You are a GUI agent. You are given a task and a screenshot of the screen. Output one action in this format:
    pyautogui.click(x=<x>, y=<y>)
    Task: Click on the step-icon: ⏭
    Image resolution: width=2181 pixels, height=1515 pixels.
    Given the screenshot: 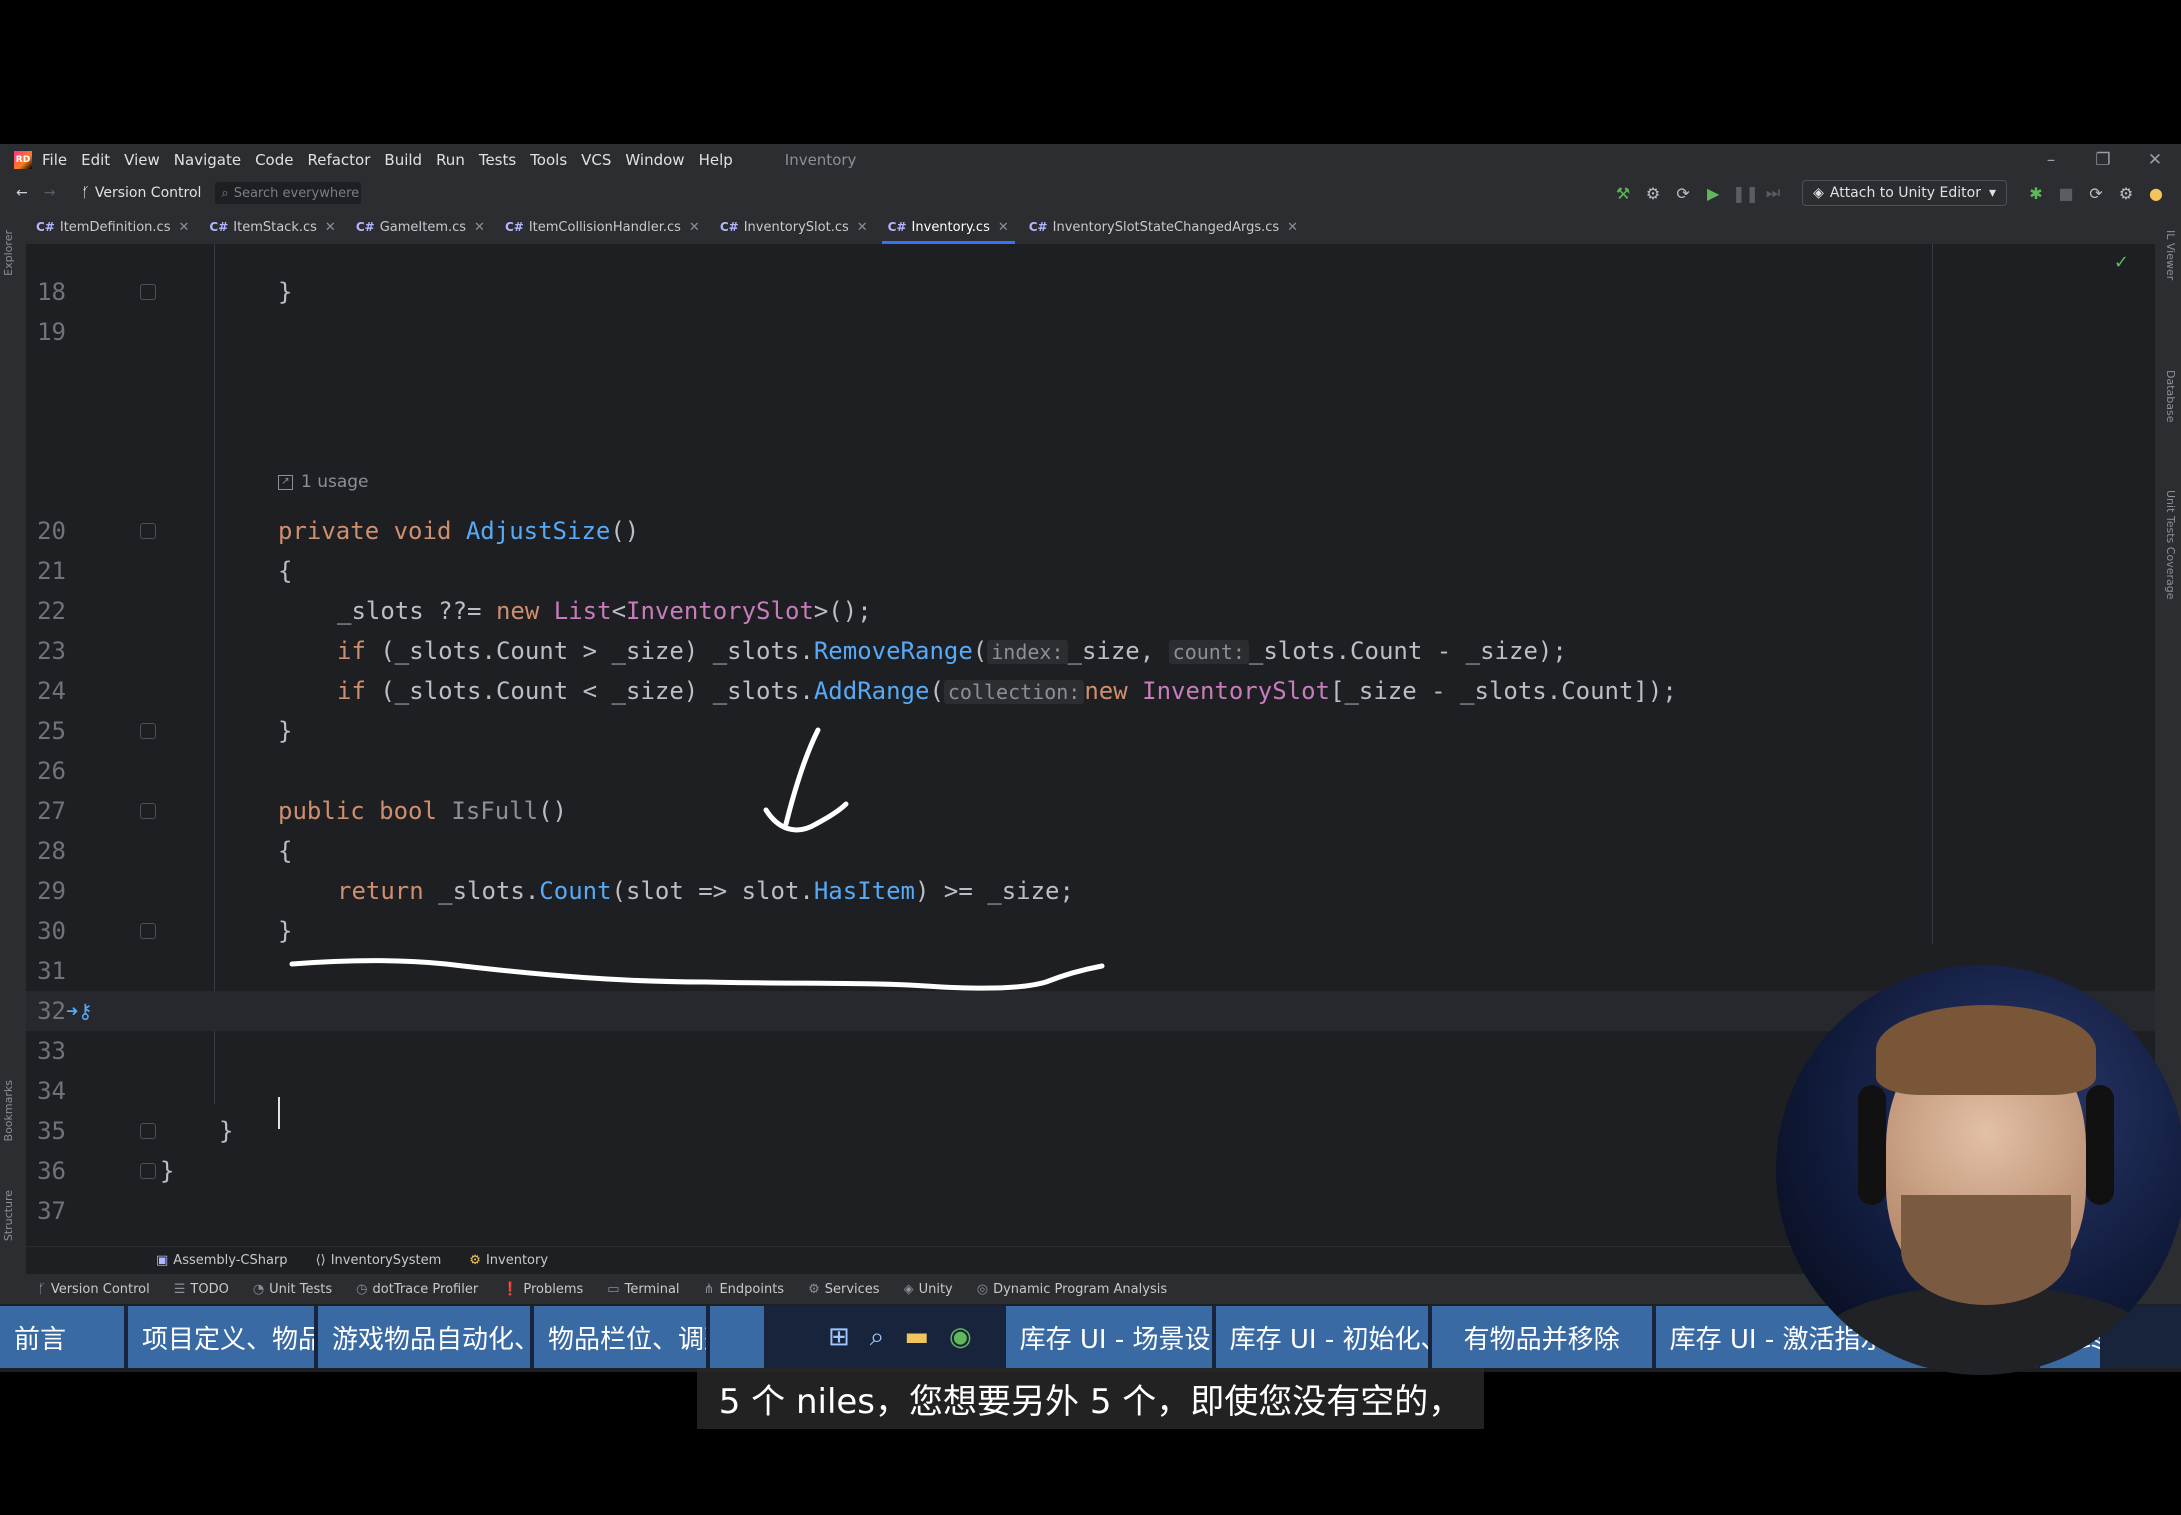 What is the action you would take?
    pyautogui.click(x=1773, y=193)
    